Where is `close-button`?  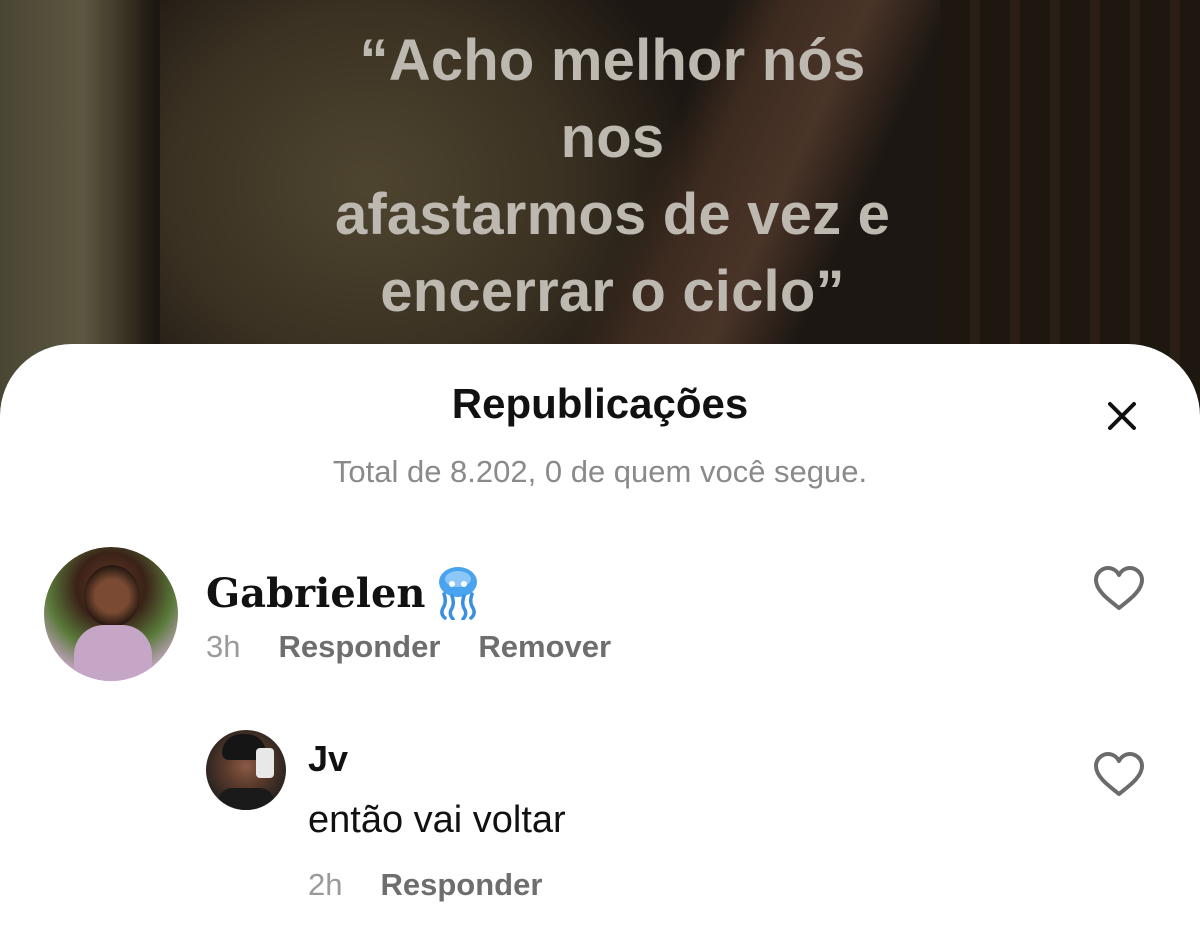 close-button is located at coordinates (1122, 416).